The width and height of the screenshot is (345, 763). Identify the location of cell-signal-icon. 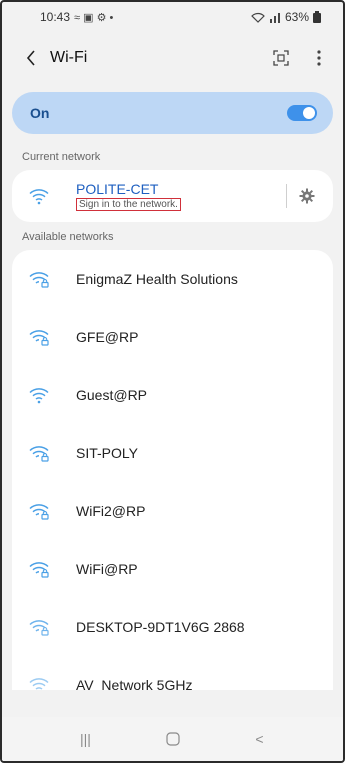
(274, 17).